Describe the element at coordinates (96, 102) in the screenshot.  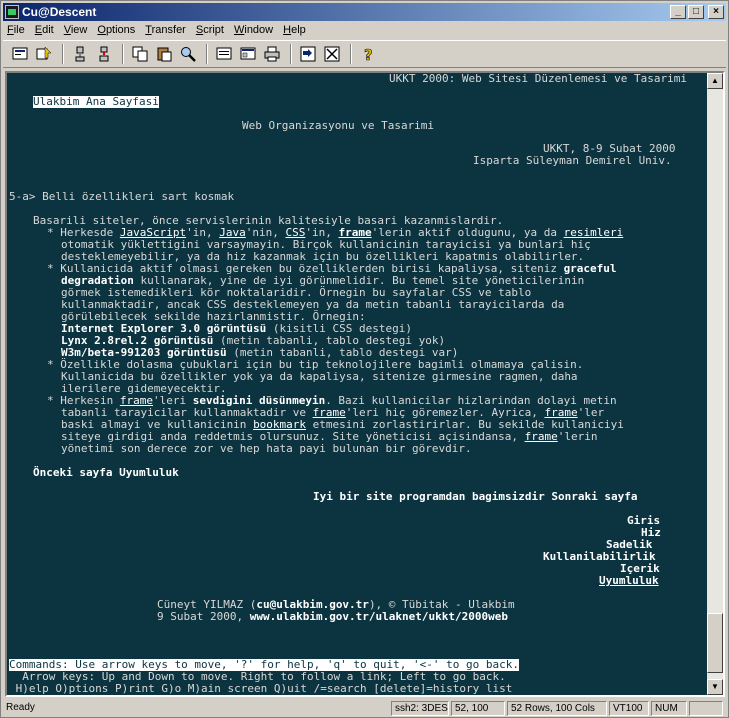
I see `home-link: Ulakbim Ana Sayfasi` at that location.